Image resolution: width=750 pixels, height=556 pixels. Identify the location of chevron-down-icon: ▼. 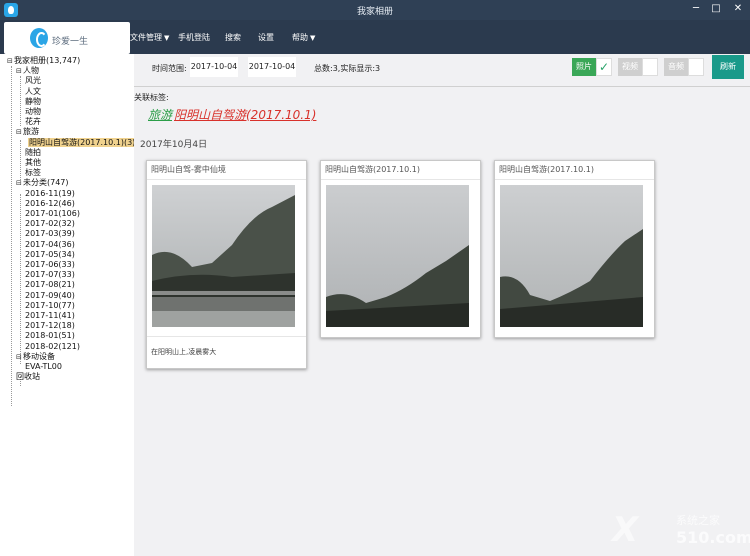
(167, 38).